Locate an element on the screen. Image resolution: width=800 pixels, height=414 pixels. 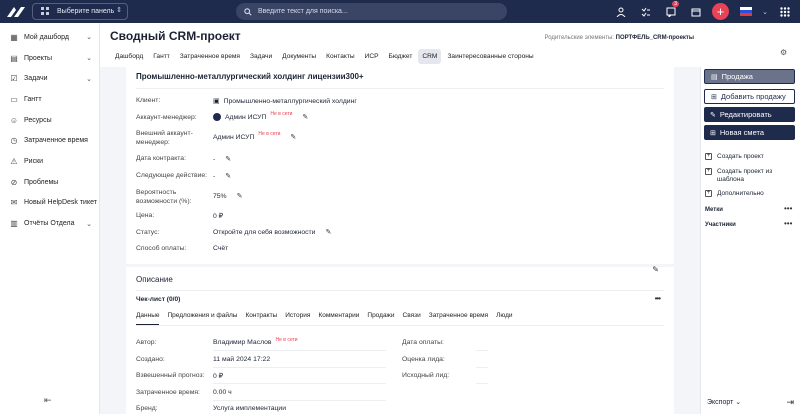
parent-link: ПОРТФЕЛЬ_CRM-проекты is located at coordinates (655, 38).